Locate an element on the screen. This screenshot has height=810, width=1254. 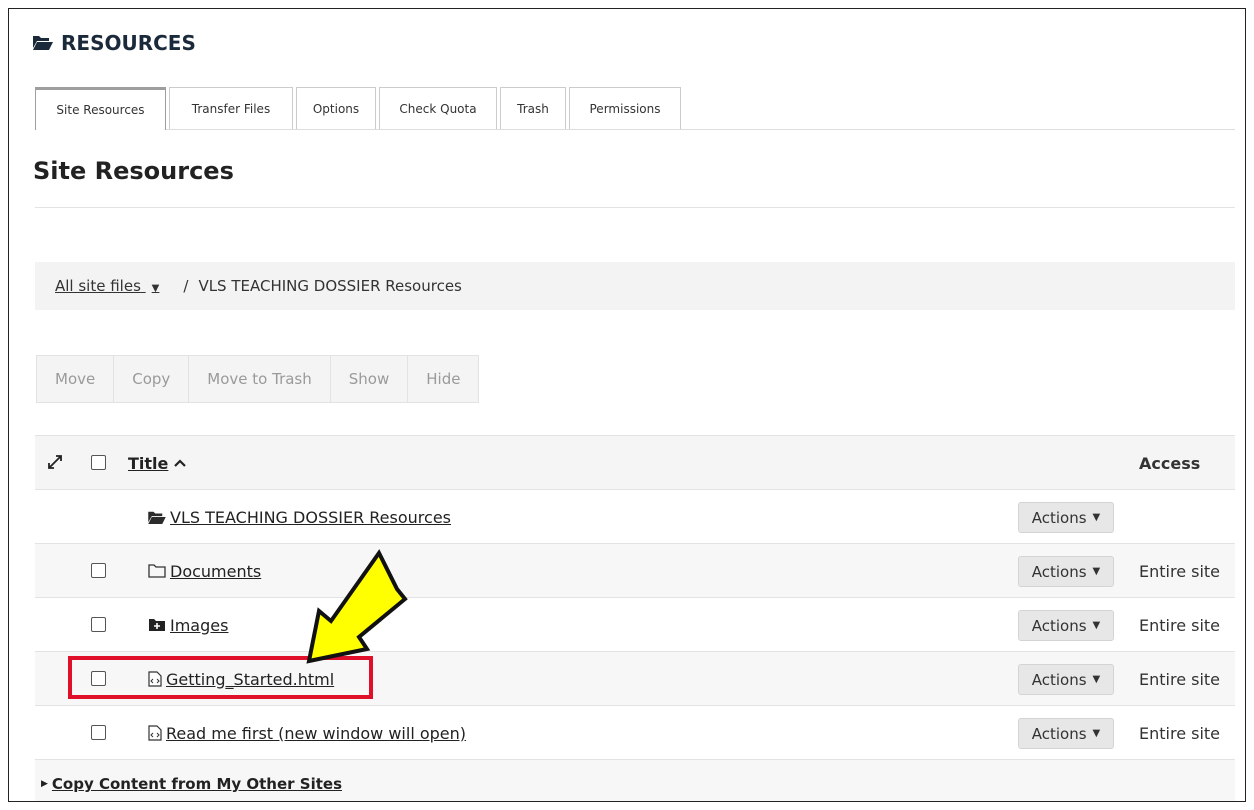
folder-outline-icon is located at coordinates (157, 571).